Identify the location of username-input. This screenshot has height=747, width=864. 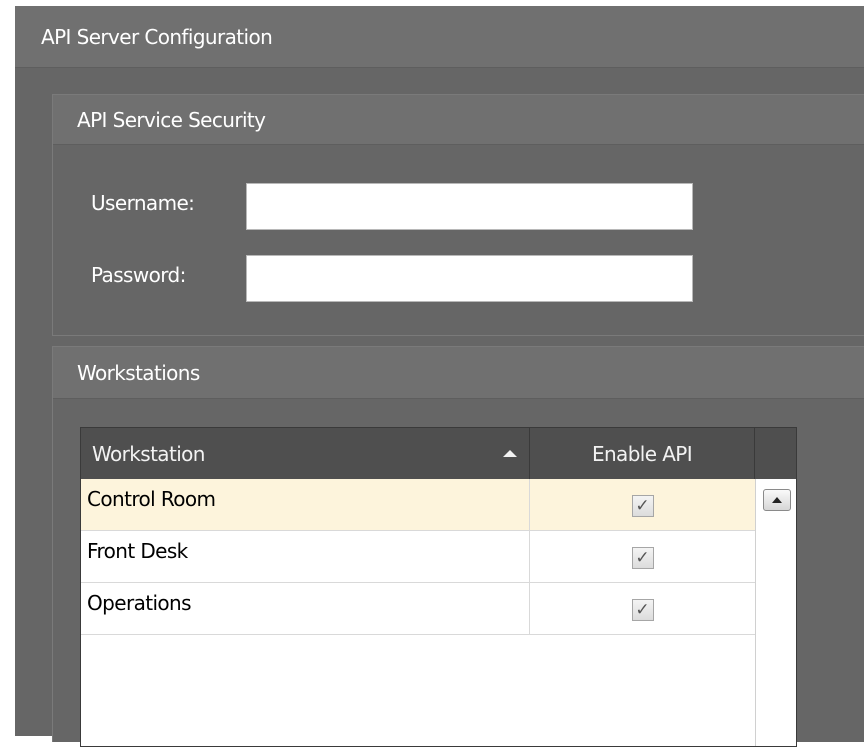
(469, 206).